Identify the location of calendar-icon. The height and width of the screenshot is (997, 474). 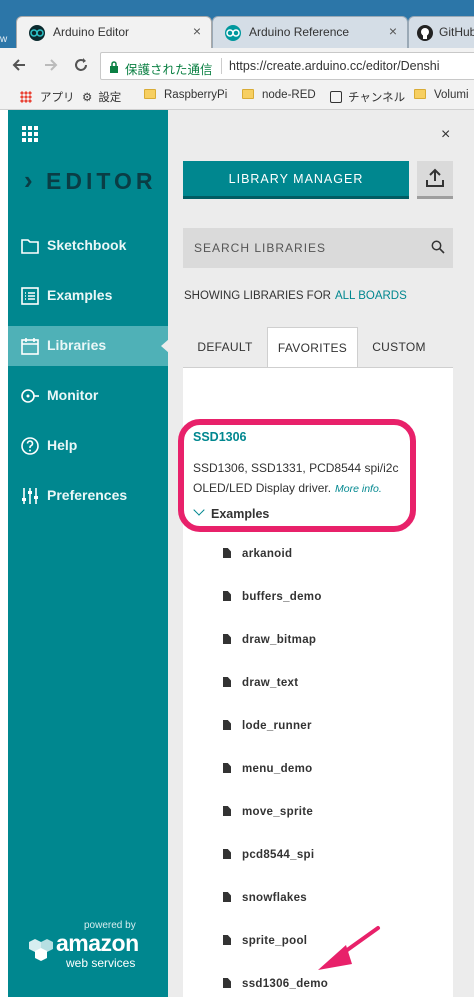
(30, 346).